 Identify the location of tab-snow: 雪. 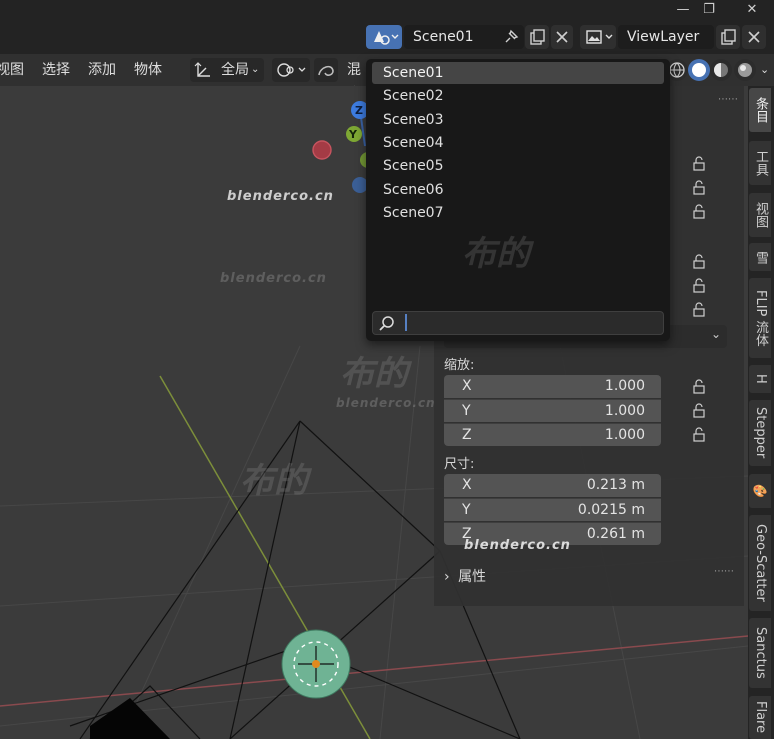
(760, 257).